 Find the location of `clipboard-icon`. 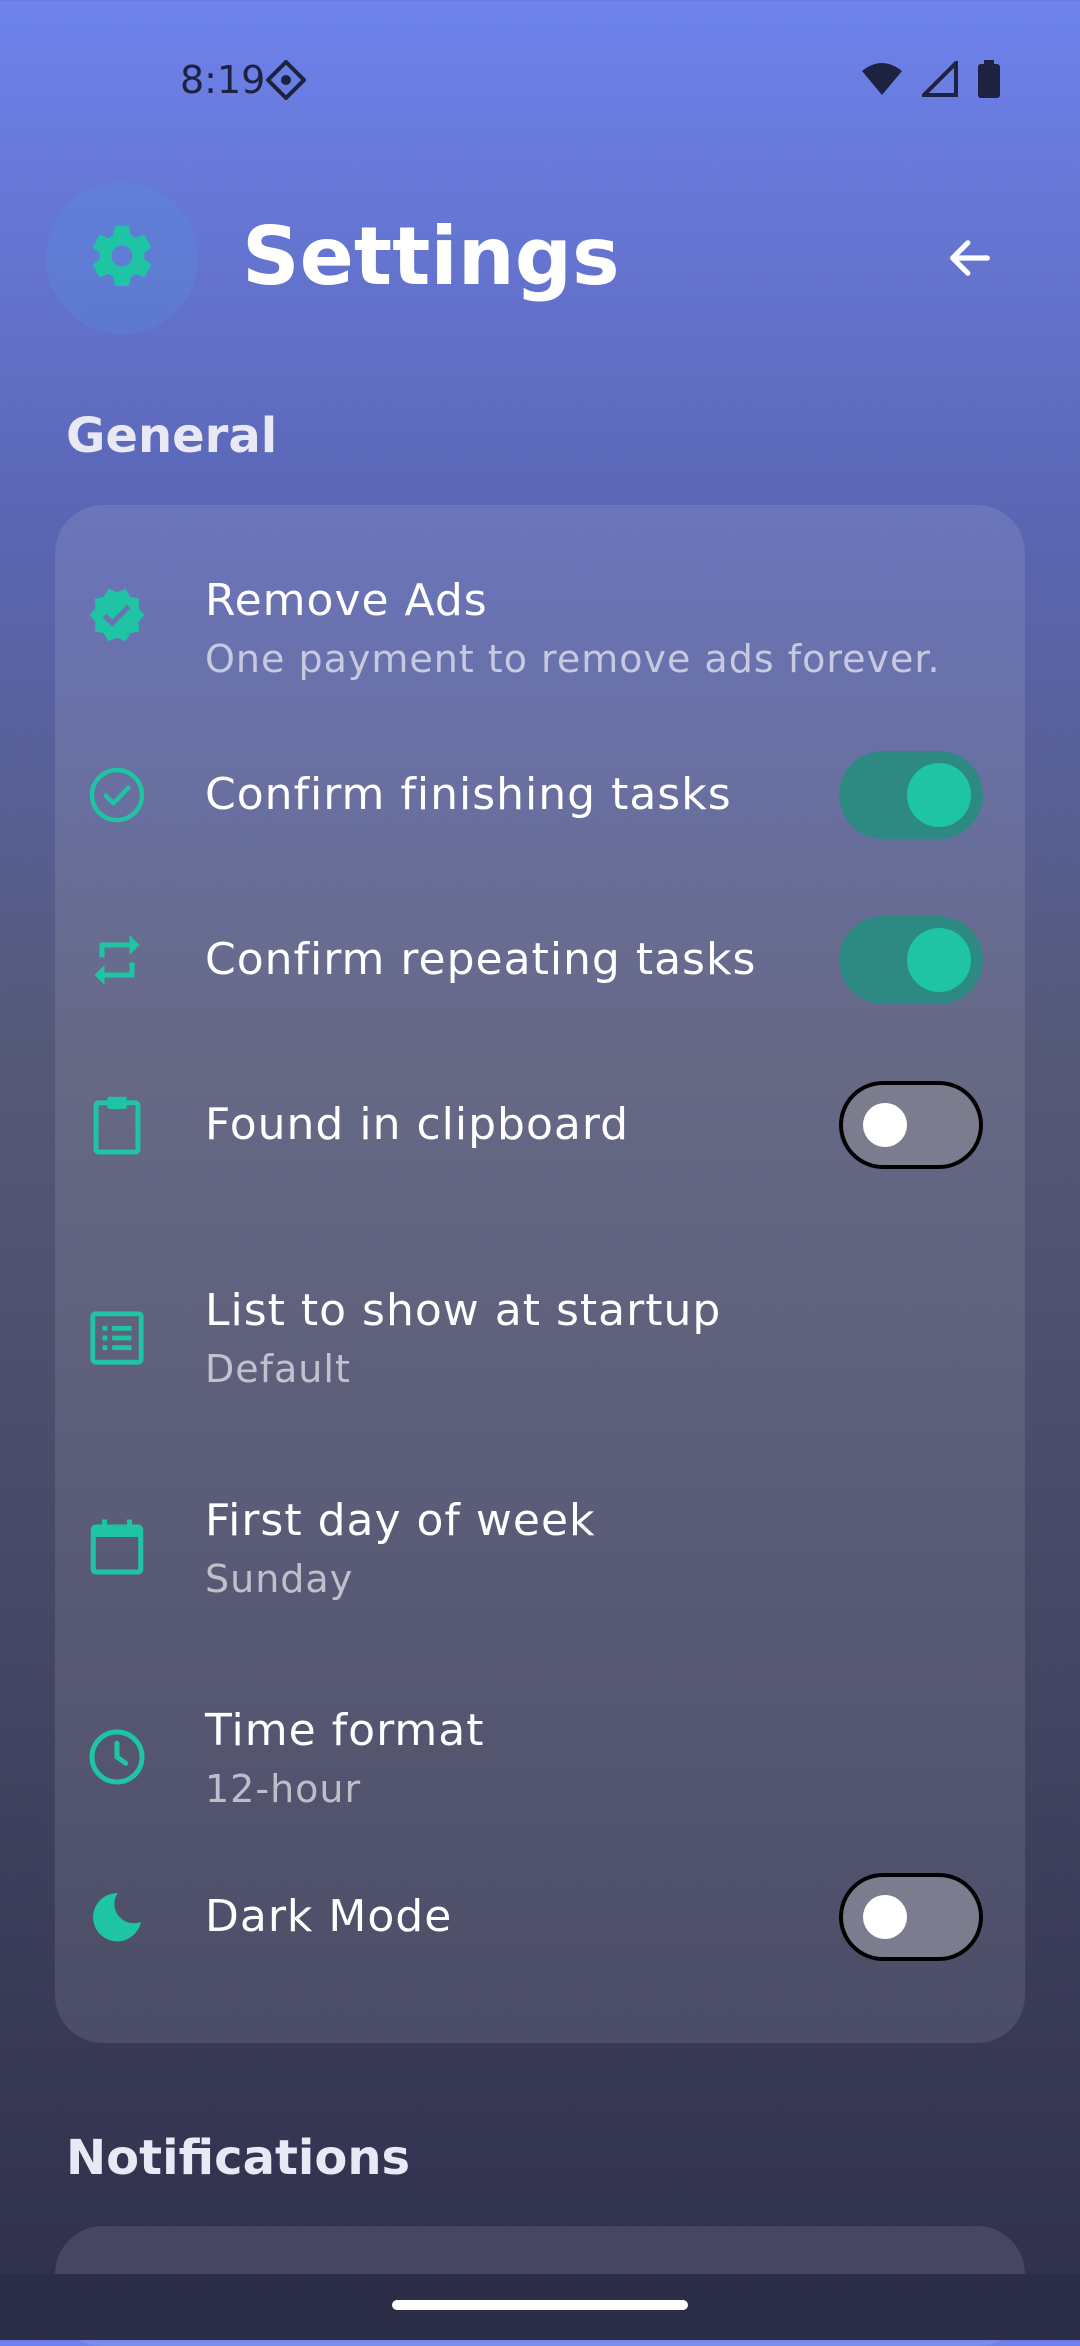

clipboard-icon is located at coordinates (117, 1125).